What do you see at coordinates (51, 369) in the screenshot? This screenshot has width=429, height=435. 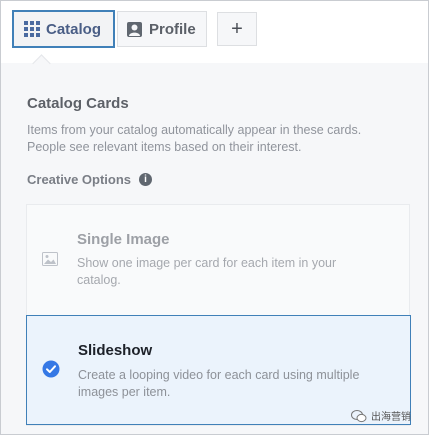 I see `check-circle-icon` at bounding box center [51, 369].